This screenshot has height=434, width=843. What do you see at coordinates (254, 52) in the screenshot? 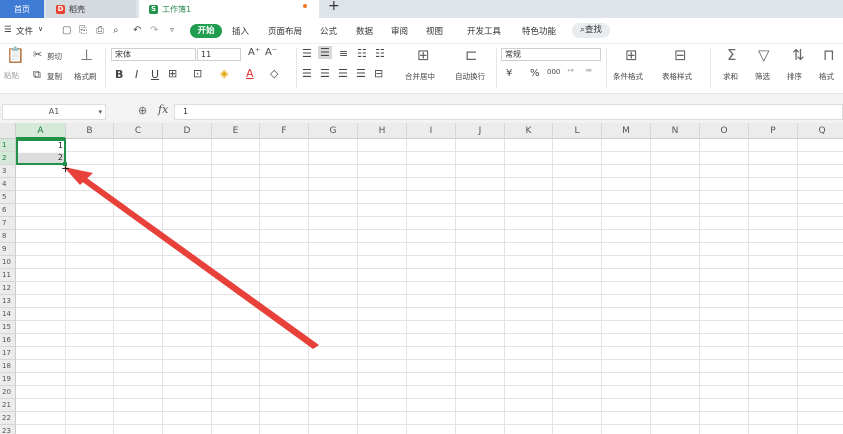
I see `grow-font-button: A⁺` at bounding box center [254, 52].